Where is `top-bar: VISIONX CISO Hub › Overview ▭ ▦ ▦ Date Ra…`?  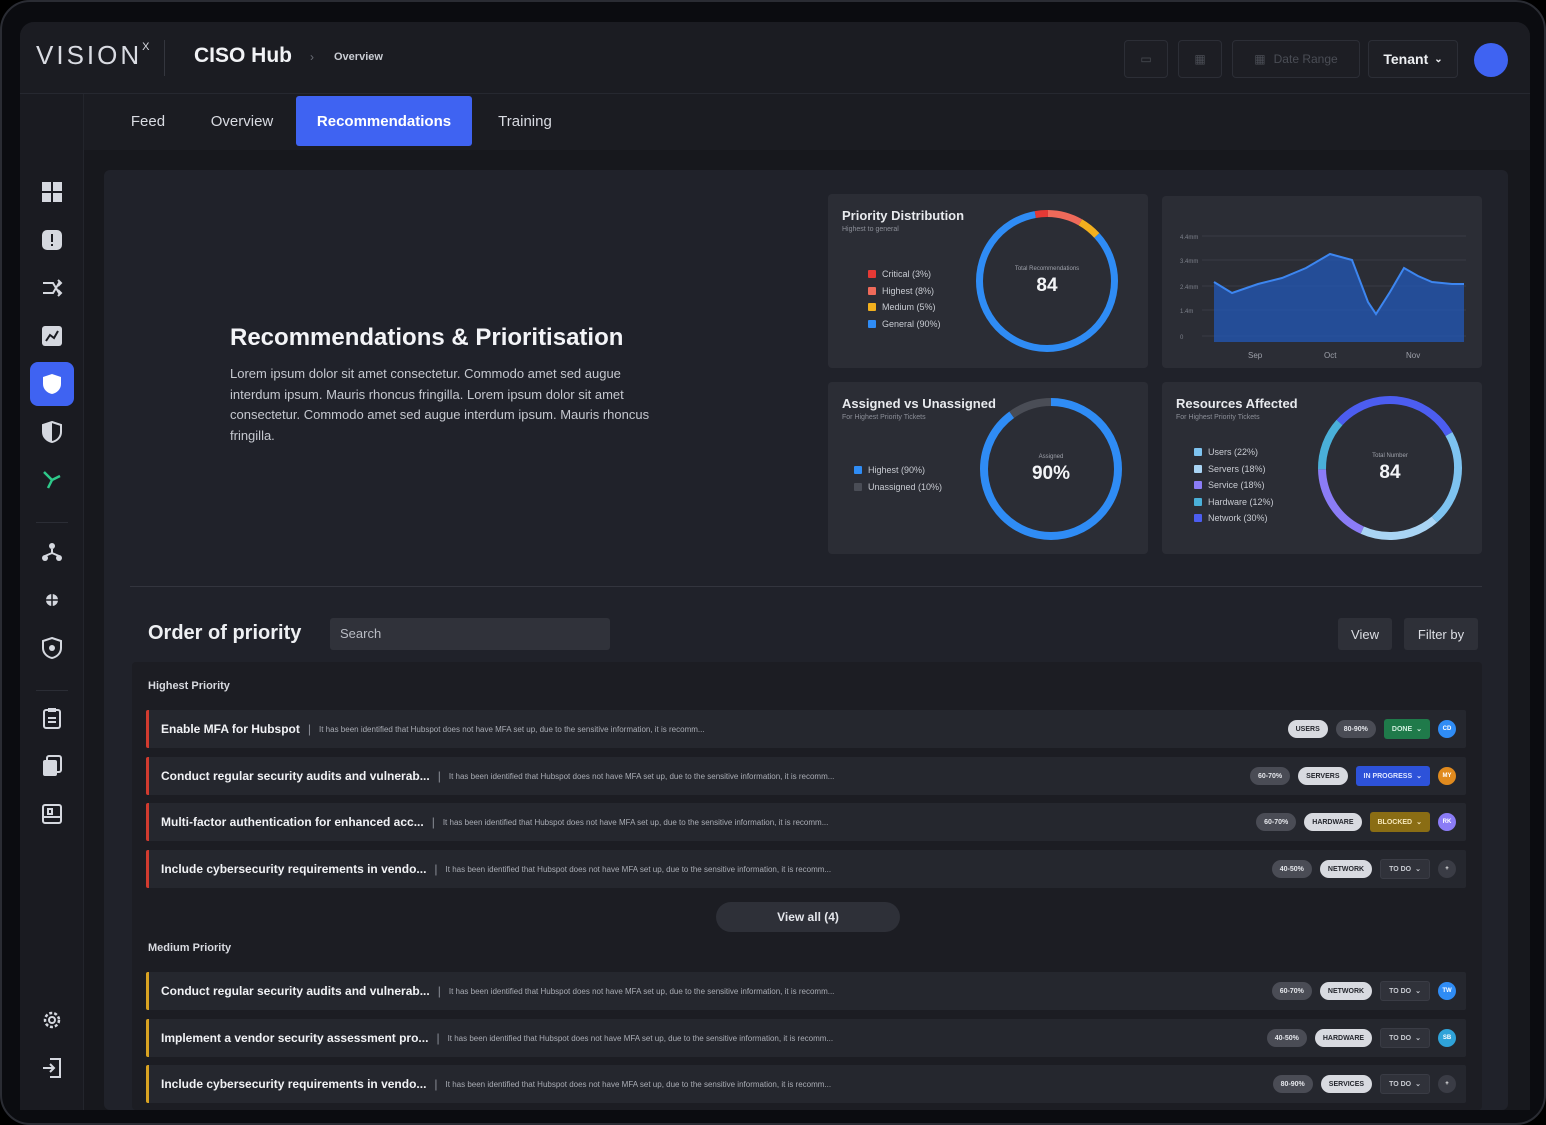 top-bar: VISIONX CISO Hub › Overview ▭ ▦ ▦ Date Ra… is located at coordinates (775, 58).